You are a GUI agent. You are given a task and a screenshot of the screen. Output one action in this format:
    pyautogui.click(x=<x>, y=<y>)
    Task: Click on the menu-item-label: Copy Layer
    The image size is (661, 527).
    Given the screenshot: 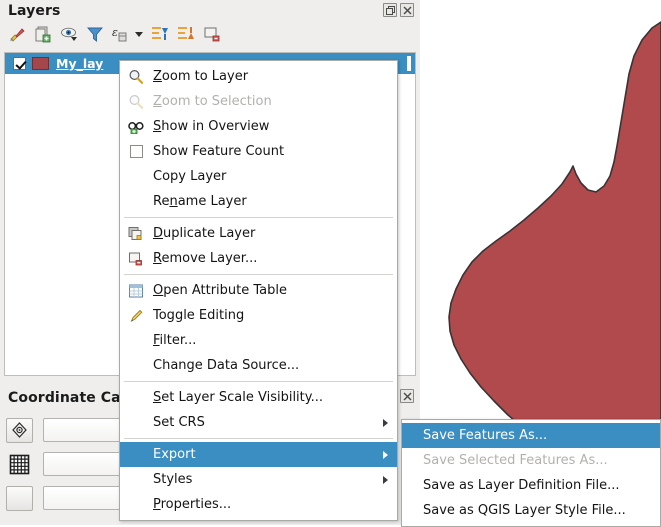 What is the action you would take?
    pyautogui.click(x=190, y=176)
    